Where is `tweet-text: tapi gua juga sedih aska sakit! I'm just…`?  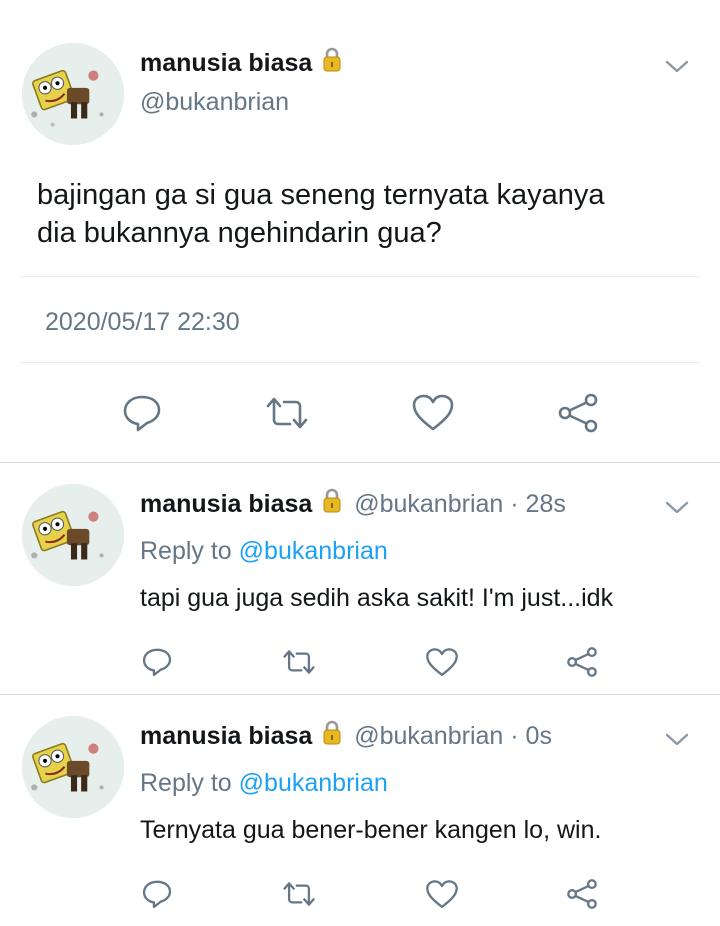
tweet-text: tapi gua juga sedih aska sakit! I'm just… is located at coordinates (377, 598).